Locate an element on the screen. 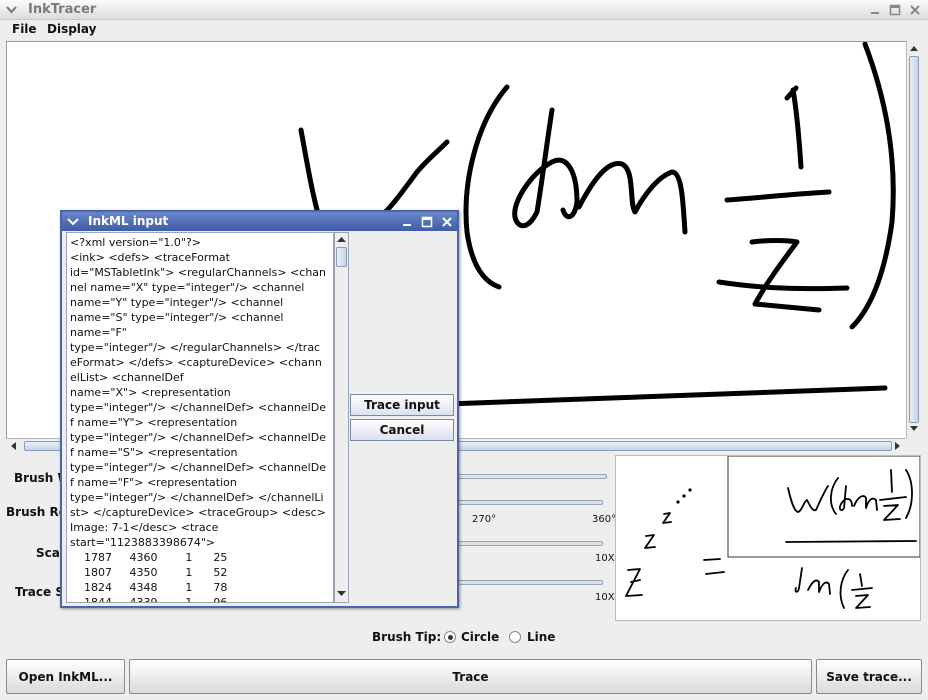  inkml-text-line: name="S" type="integer"/> <channel is located at coordinates (177, 317).